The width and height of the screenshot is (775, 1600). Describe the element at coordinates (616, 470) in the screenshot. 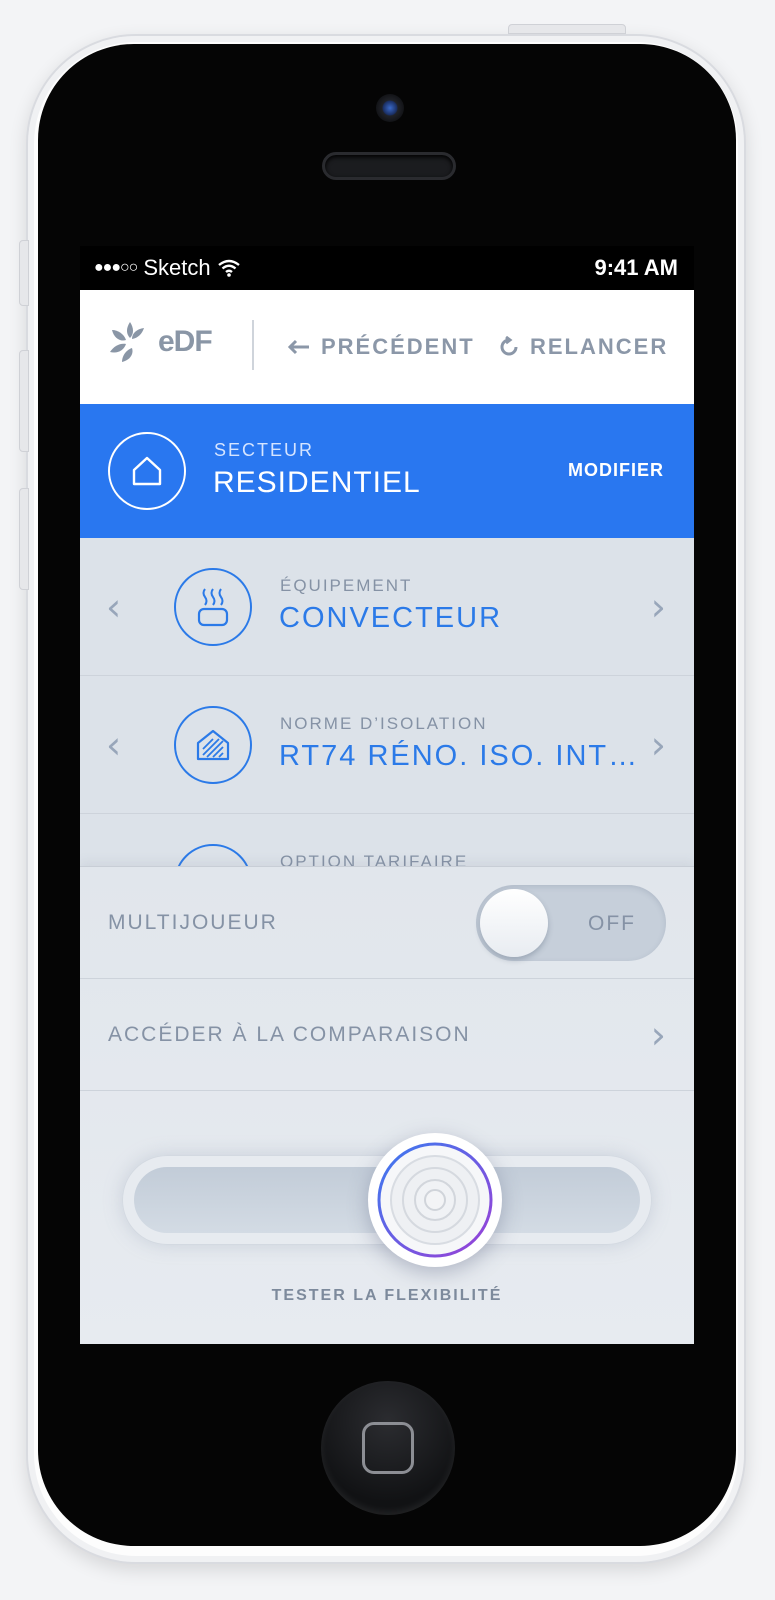

I see `modify-button: MODIFIER` at that location.